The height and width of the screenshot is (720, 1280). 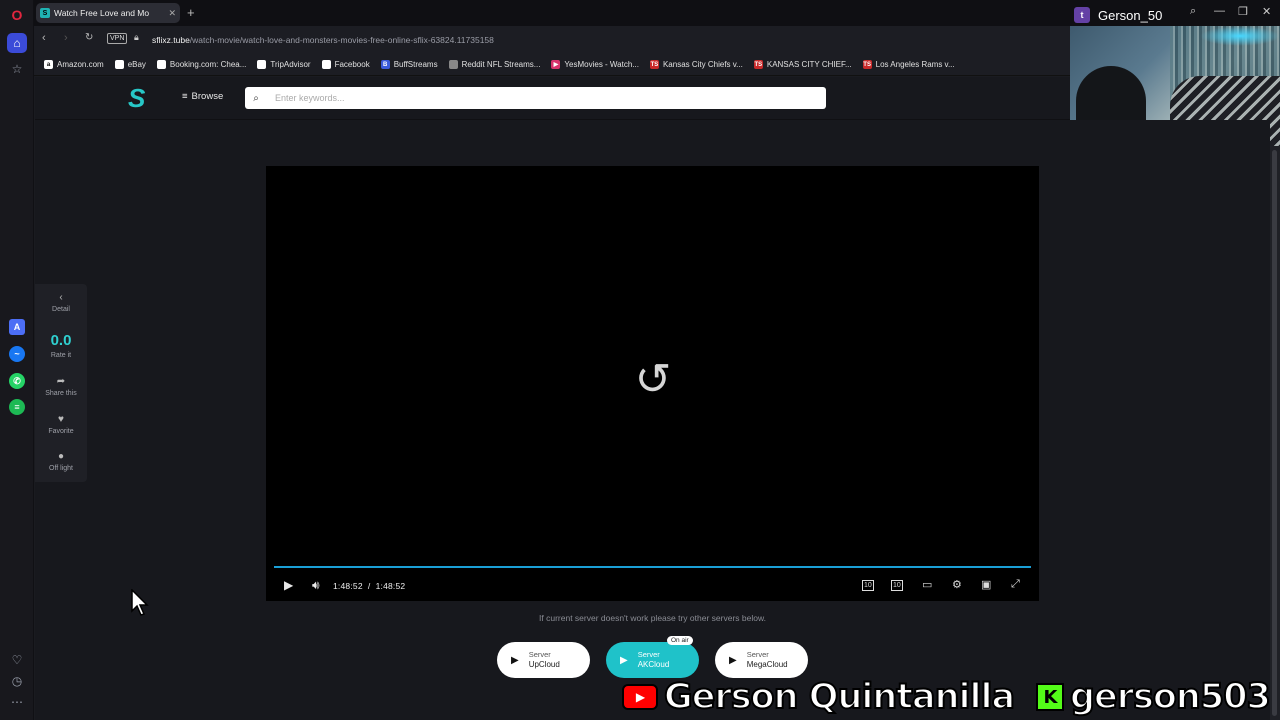 What do you see at coordinates (352, 64) in the screenshot?
I see `bookmark-label: Facebook` at bounding box center [352, 64].